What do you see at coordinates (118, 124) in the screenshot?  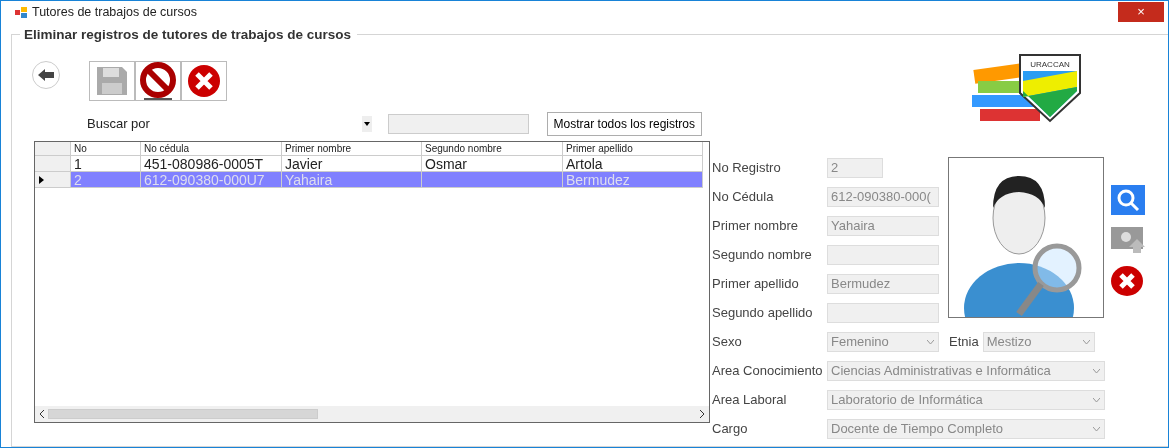 I see `search-label: Buscar por` at bounding box center [118, 124].